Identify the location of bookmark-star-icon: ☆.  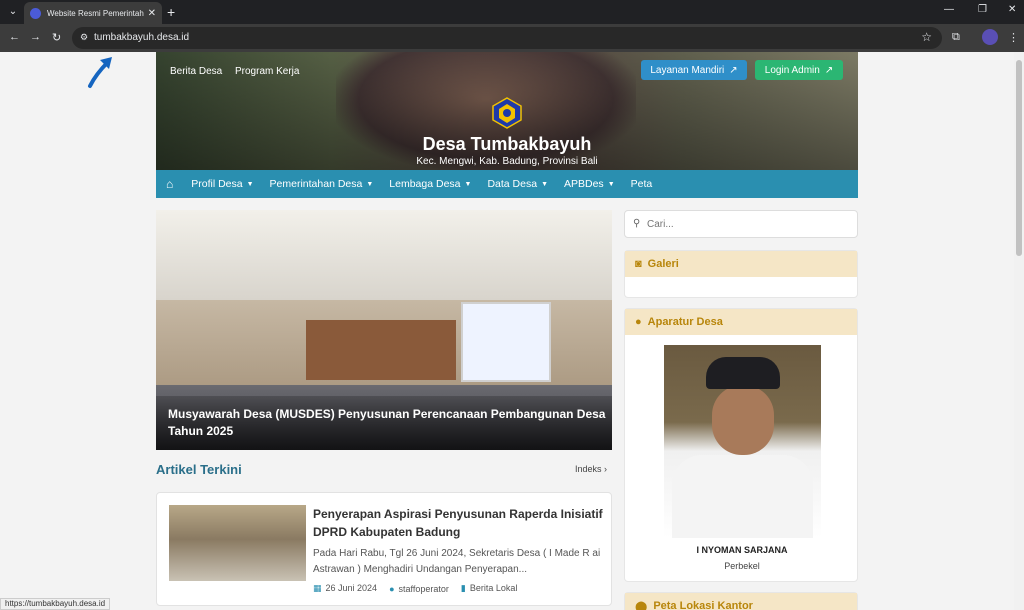
(926, 37).